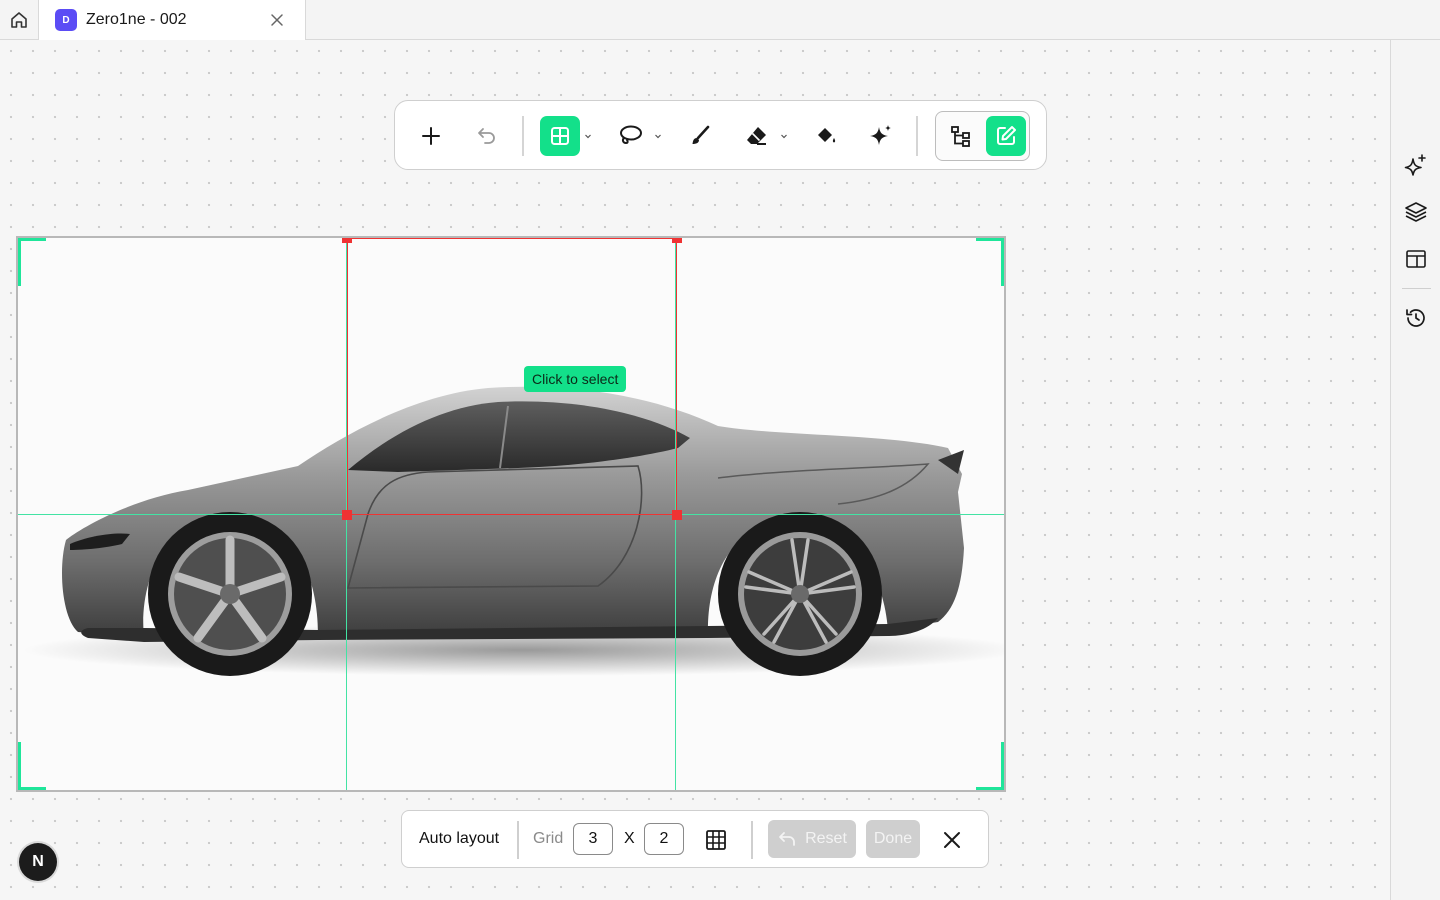 The width and height of the screenshot is (1440, 900). Describe the element at coordinates (720, 20) in the screenshot. I see `tab-bar: D Zero1ne - 002` at that location.